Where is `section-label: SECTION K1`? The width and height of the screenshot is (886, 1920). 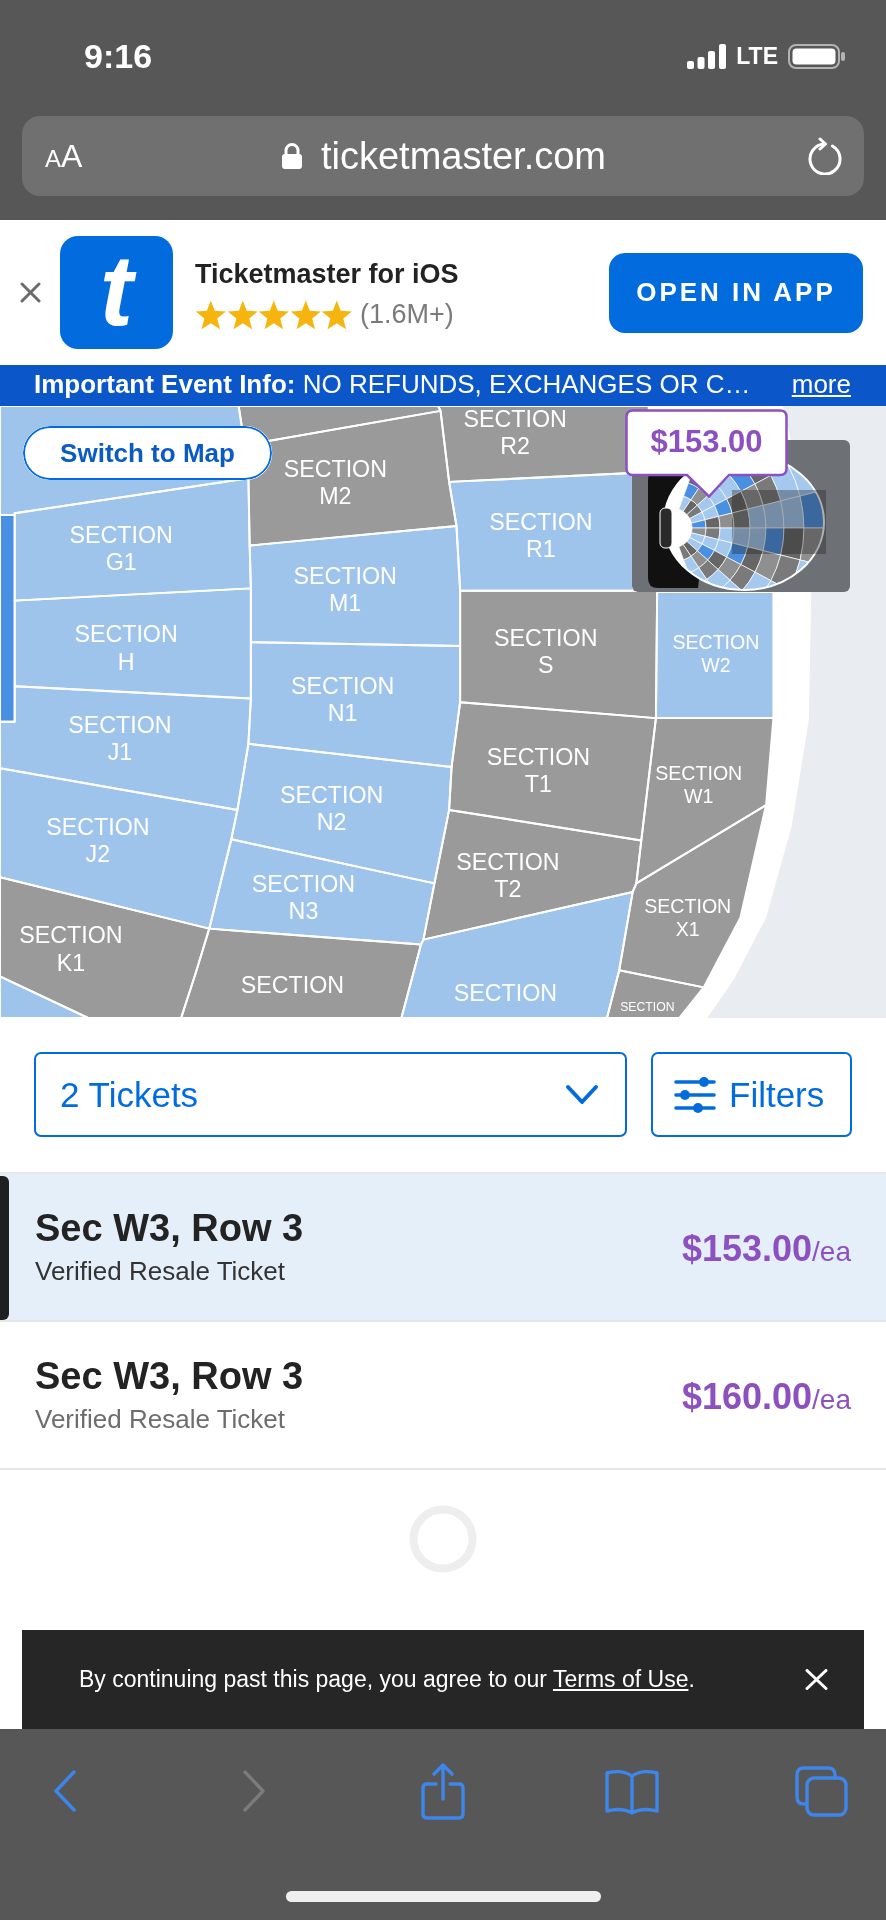 section-label: SECTION K1 is located at coordinates (71, 949).